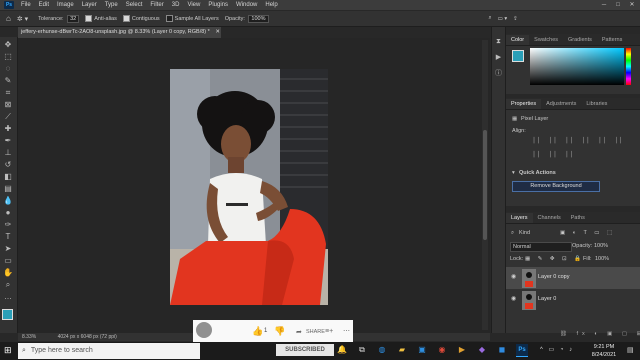 Image resolution: width=640 pixels, height=360 pixels. What do you see at coordinates (8, 273) in the screenshot?
I see `hand-tool-icon: ✋` at bounding box center [8, 273].